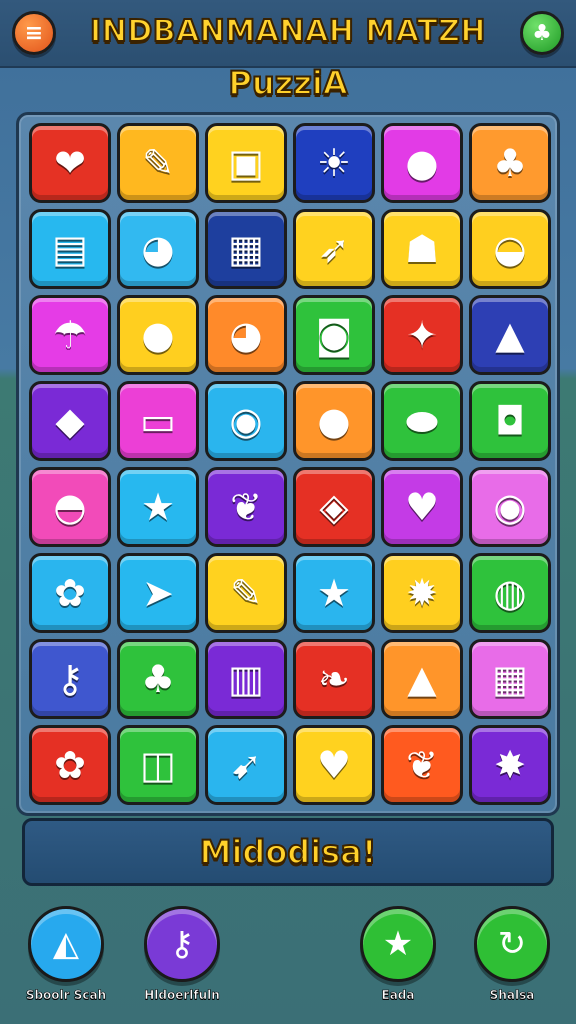 Image resolution: width=576 pixels, height=1024 pixels. I want to click on tile: ➹, so click(246, 765).